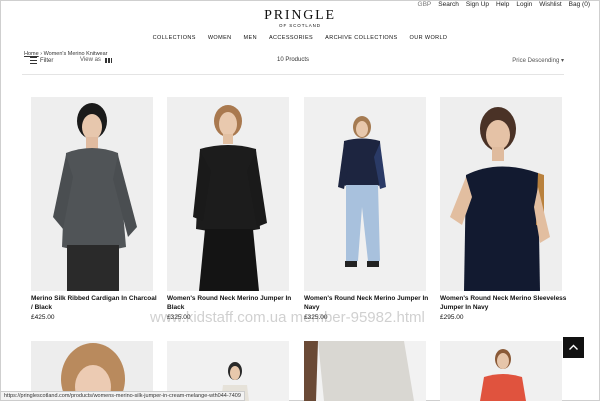 The height and width of the screenshot is (401, 600). What do you see at coordinates (293, 60) in the screenshot?
I see `product-count: 10 Products` at bounding box center [293, 60].